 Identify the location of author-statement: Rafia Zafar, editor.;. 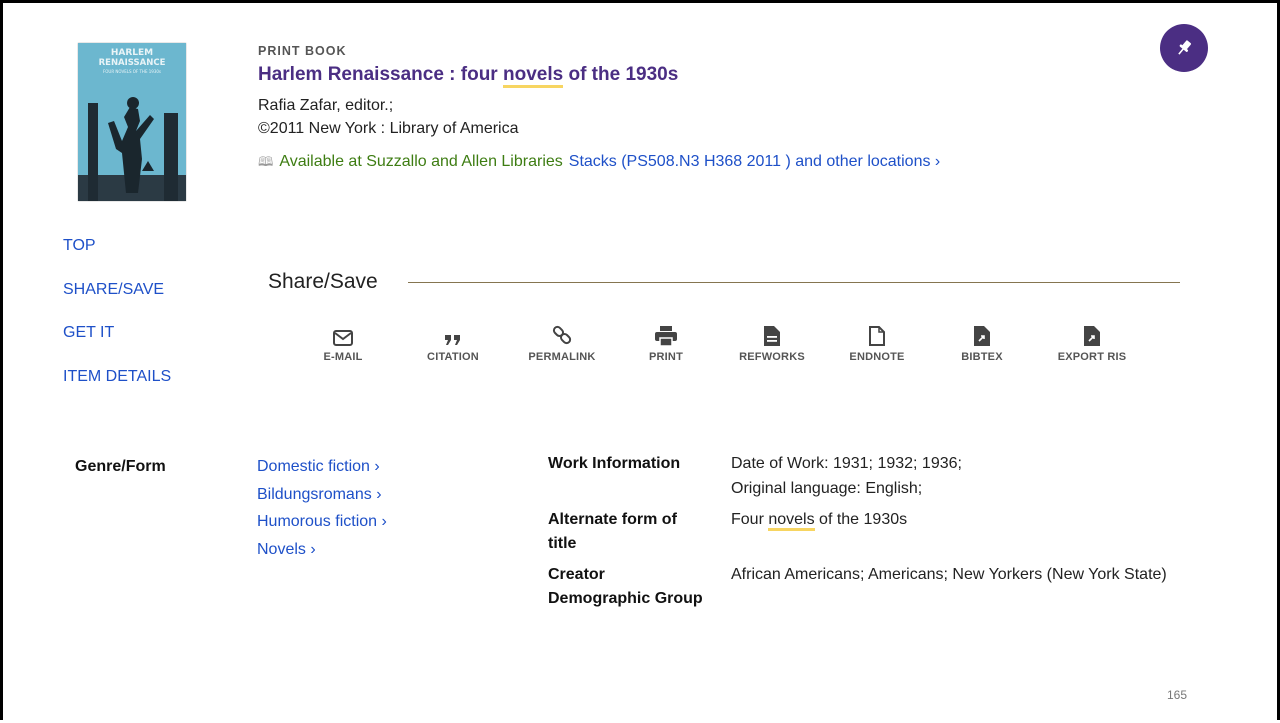
(326, 105).